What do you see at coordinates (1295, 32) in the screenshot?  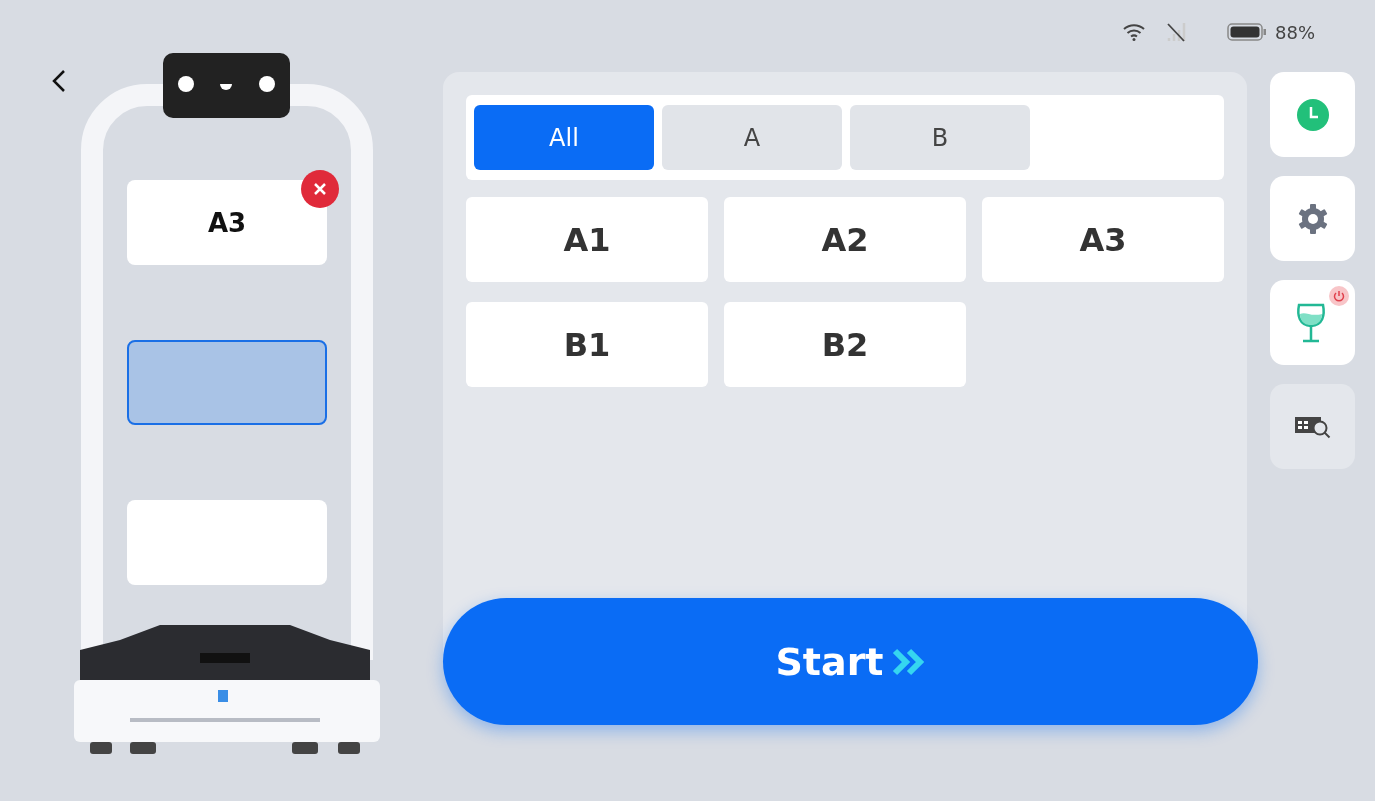 I see `battery-percentage: 88%` at bounding box center [1295, 32].